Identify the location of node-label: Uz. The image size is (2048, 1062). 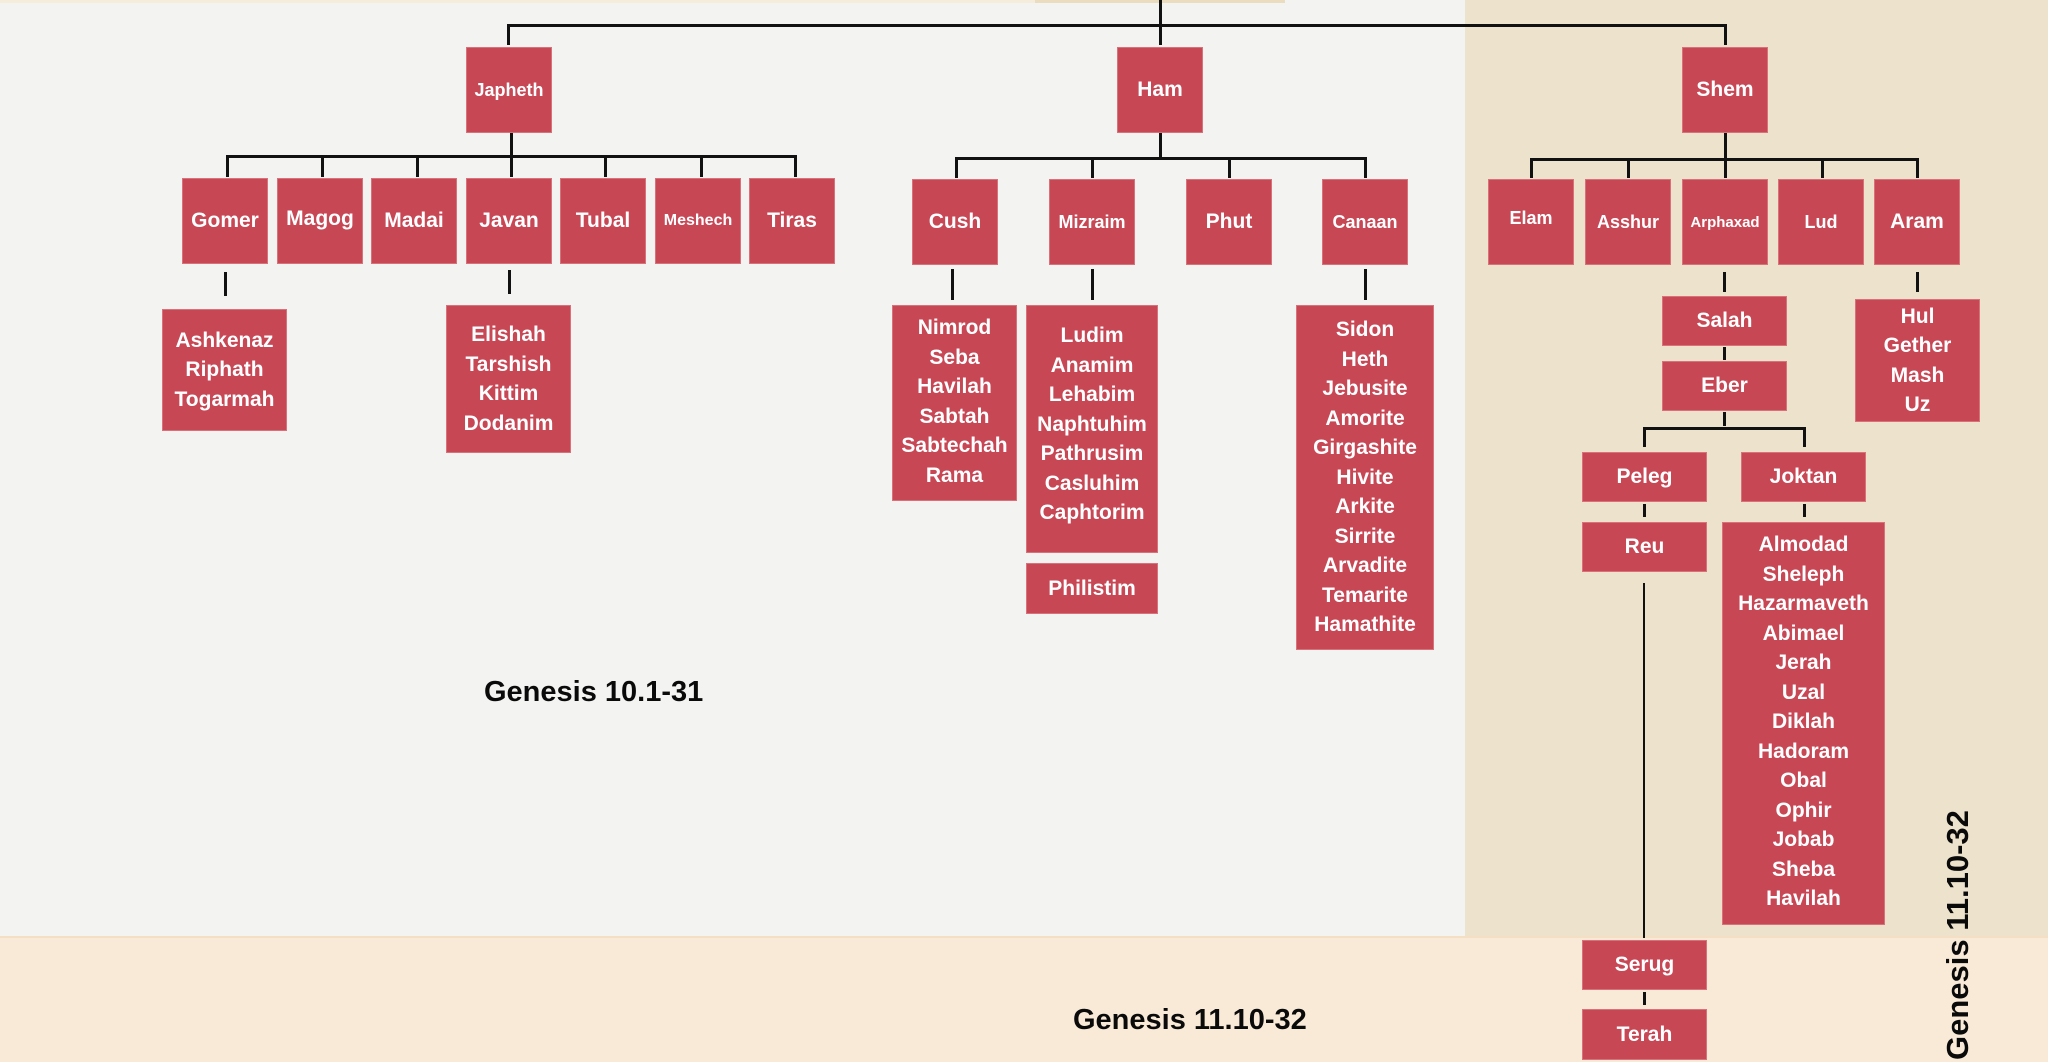
(1917, 404).